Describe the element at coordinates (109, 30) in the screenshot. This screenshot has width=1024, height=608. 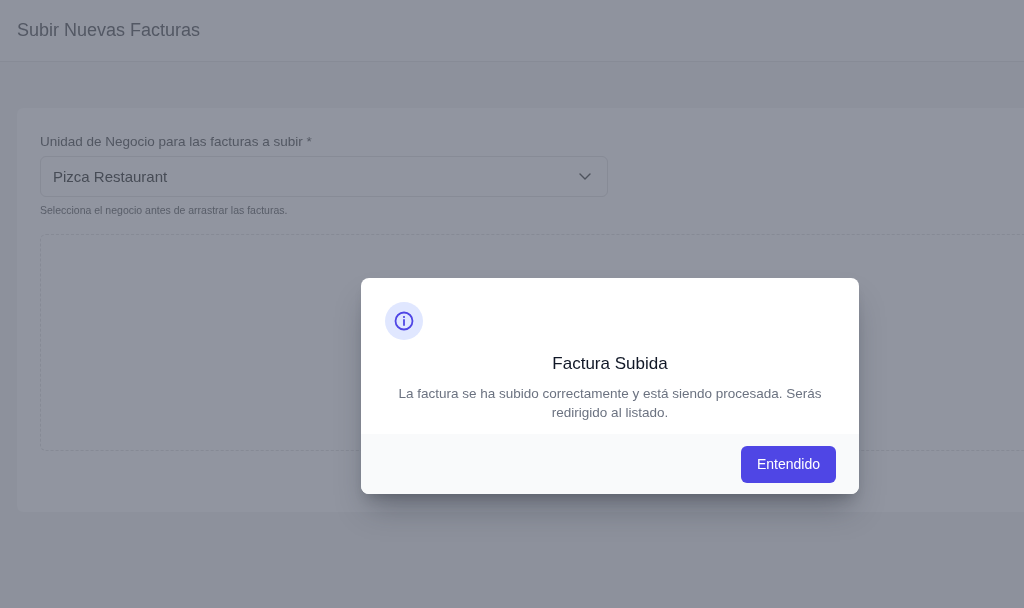
I see `page-title: Subir Nuevas Facturas` at that location.